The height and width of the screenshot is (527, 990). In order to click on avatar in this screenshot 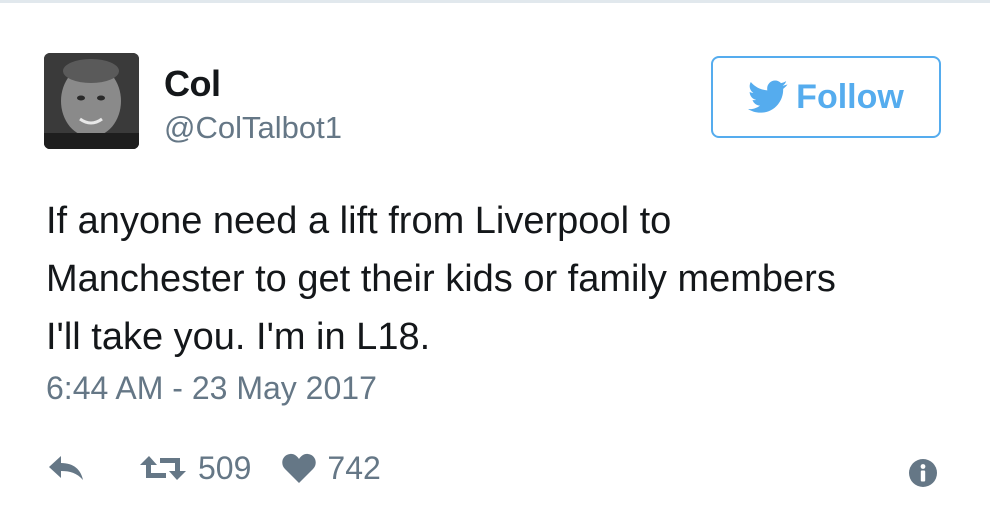, I will do `click(91, 101)`.